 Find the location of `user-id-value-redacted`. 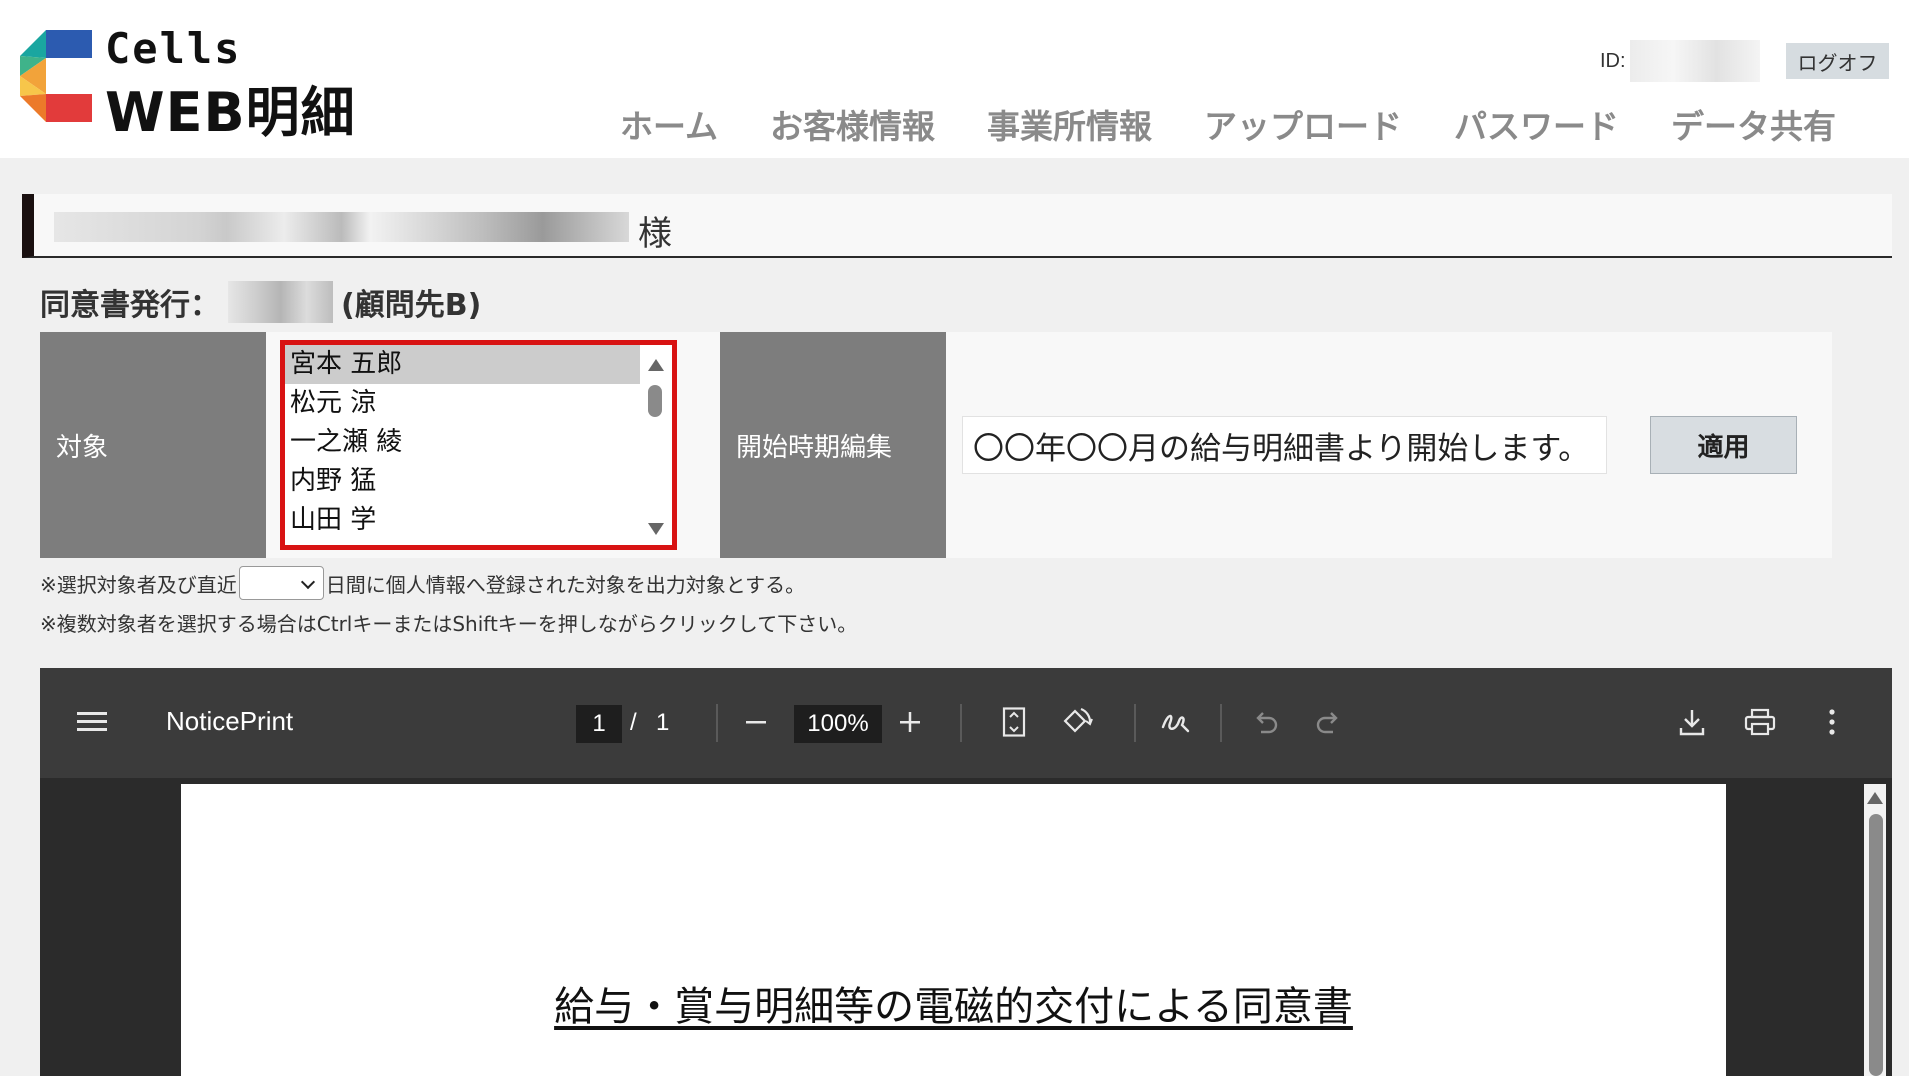

user-id-value-redacted is located at coordinates (1695, 61).